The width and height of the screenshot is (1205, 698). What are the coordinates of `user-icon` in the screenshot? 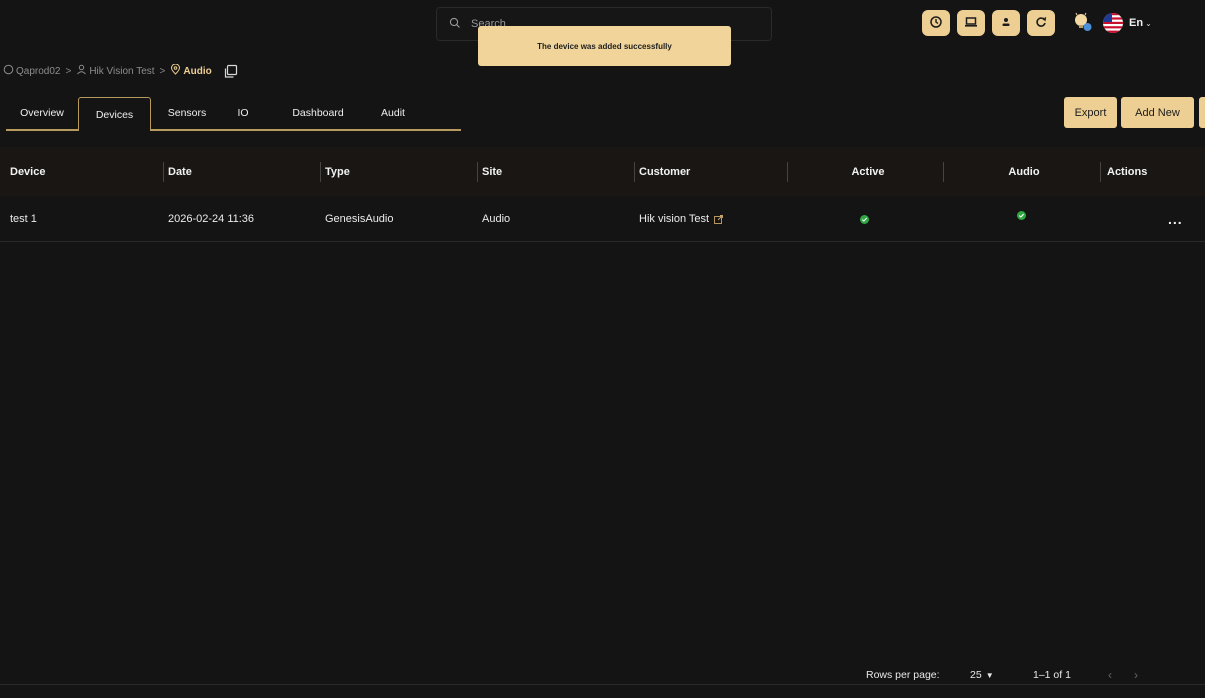 It's located at (1006, 23).